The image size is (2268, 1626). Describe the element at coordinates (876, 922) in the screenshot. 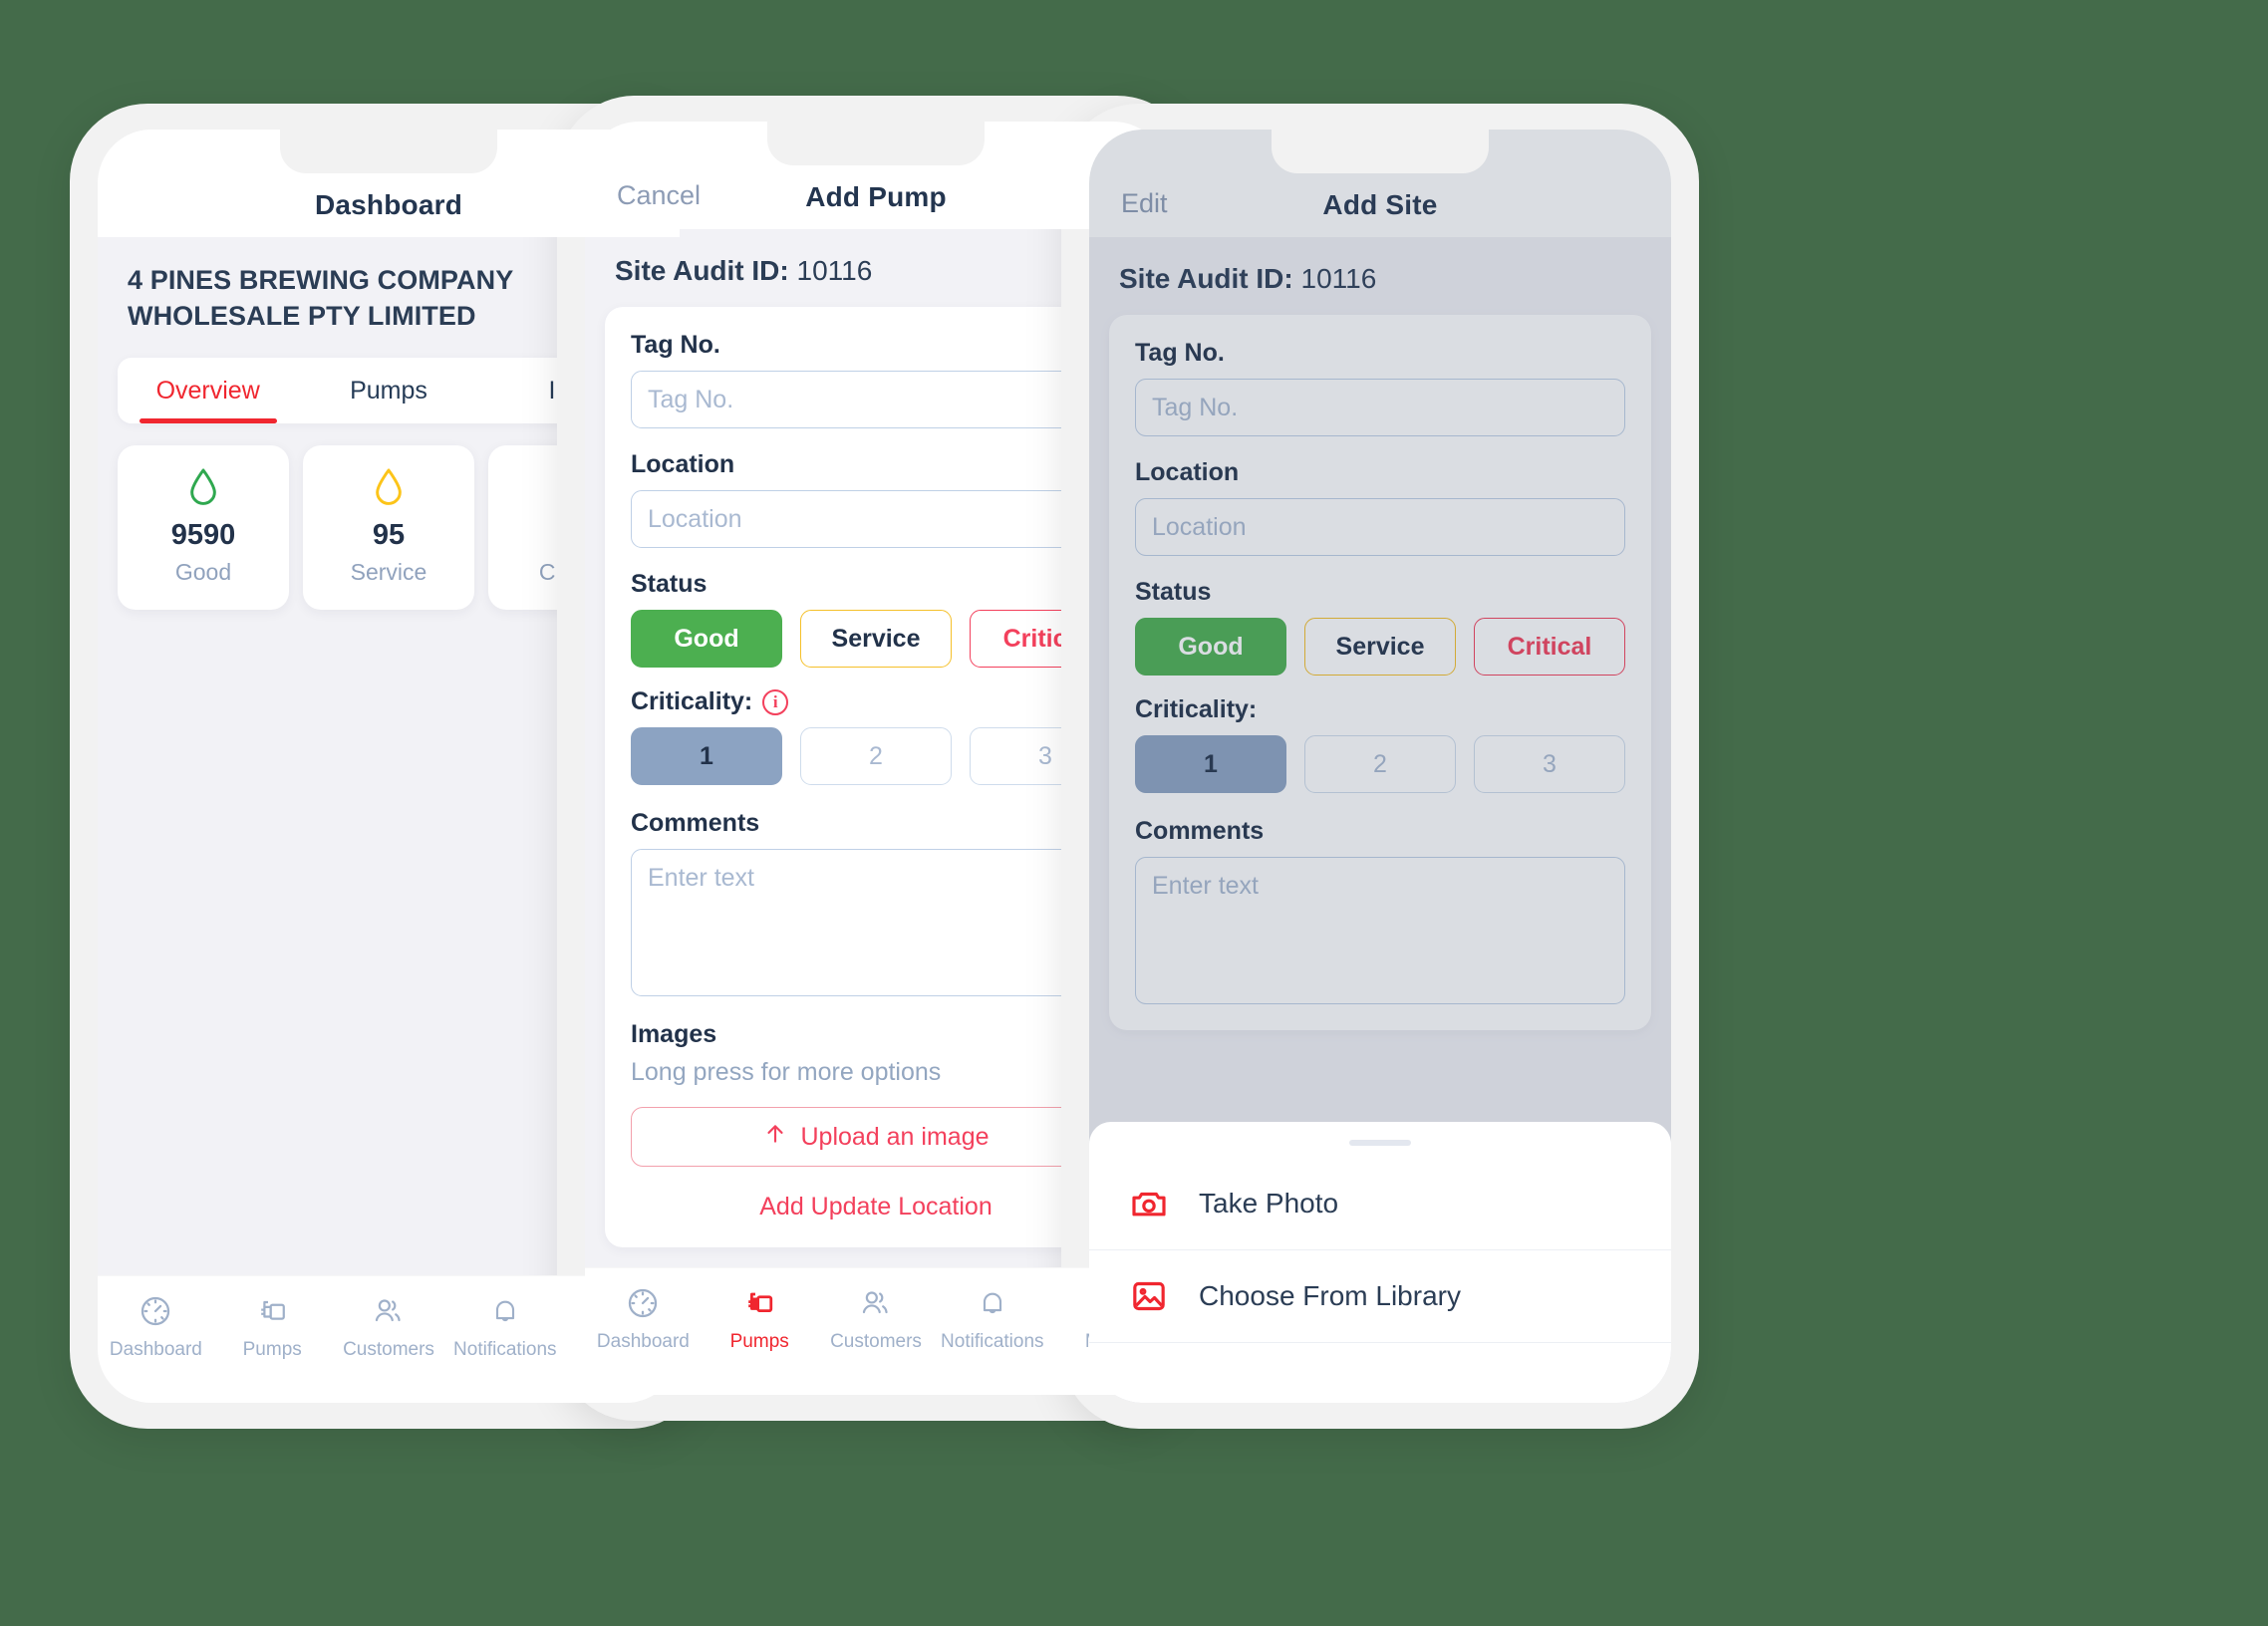

I see `comments-textarea: Enter text` at that location.